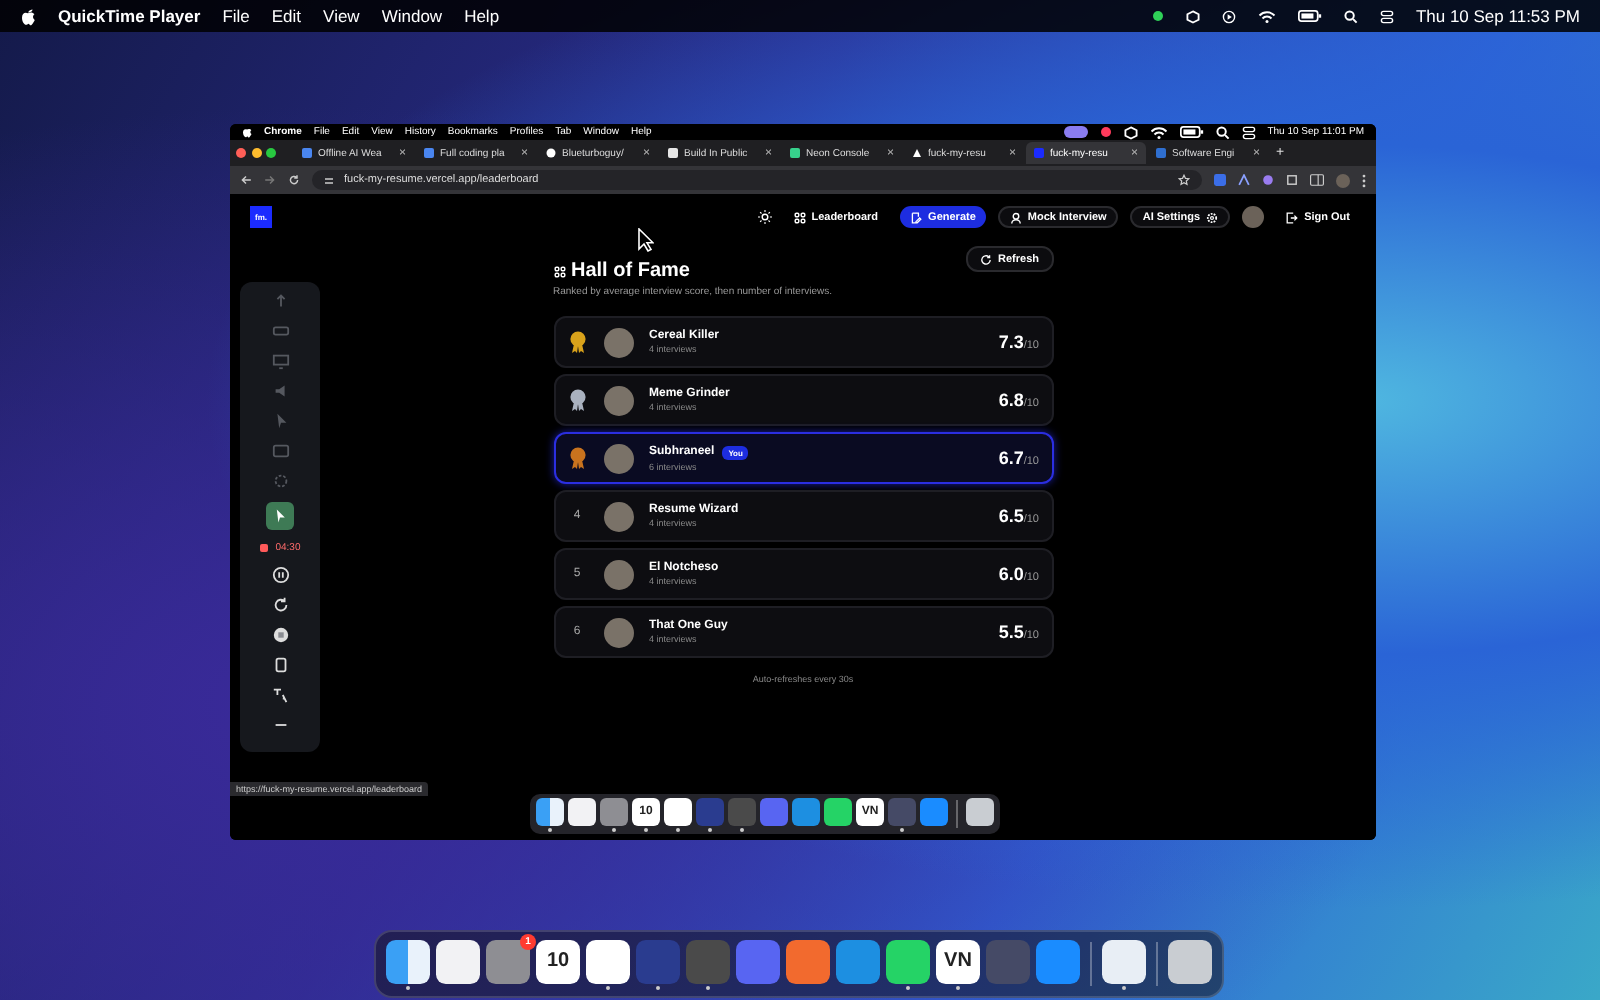 This screenshot has height=1000, width=1600. I want to click on circle-icon, so click(551, 153).